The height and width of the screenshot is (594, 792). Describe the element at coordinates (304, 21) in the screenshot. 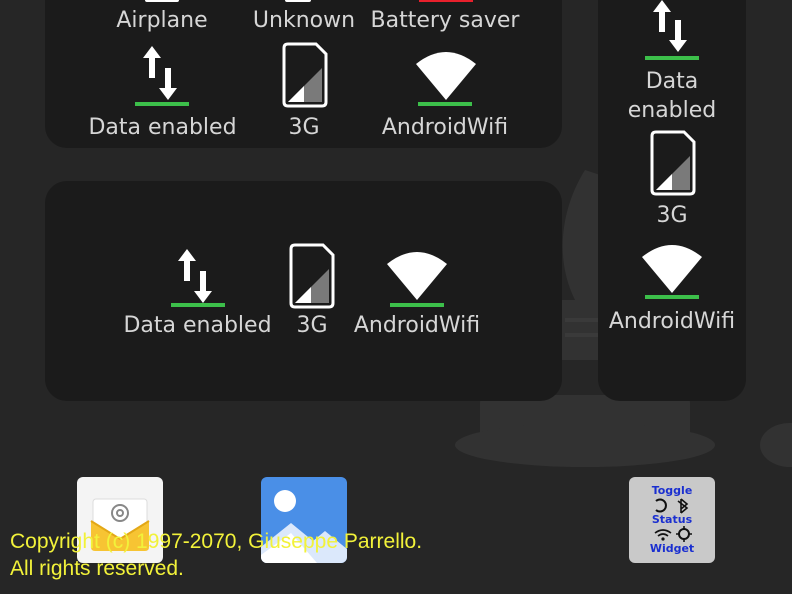

I see `unknown-label: Unknown` at that location.